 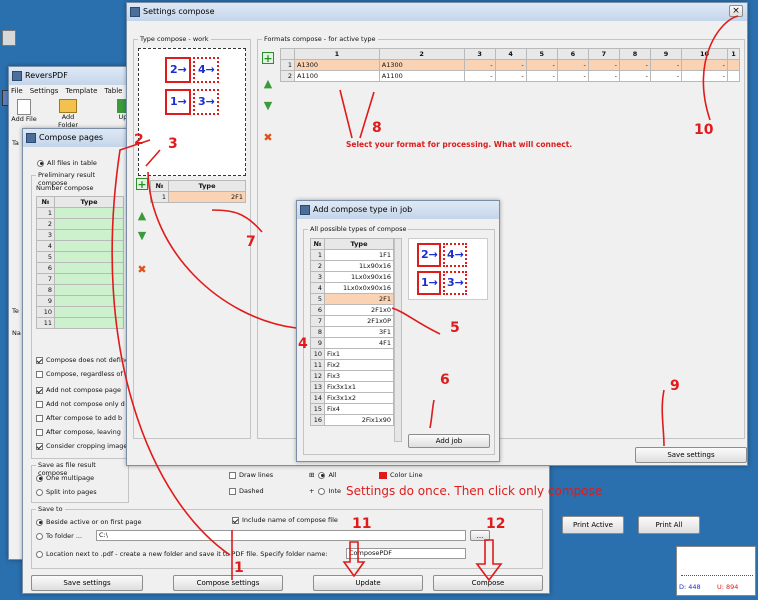 What do you see at coordinates (82, 360) in the screenshot?
I see `option-compose-not-define: Compose does not define` at bounding box center [82, 360].